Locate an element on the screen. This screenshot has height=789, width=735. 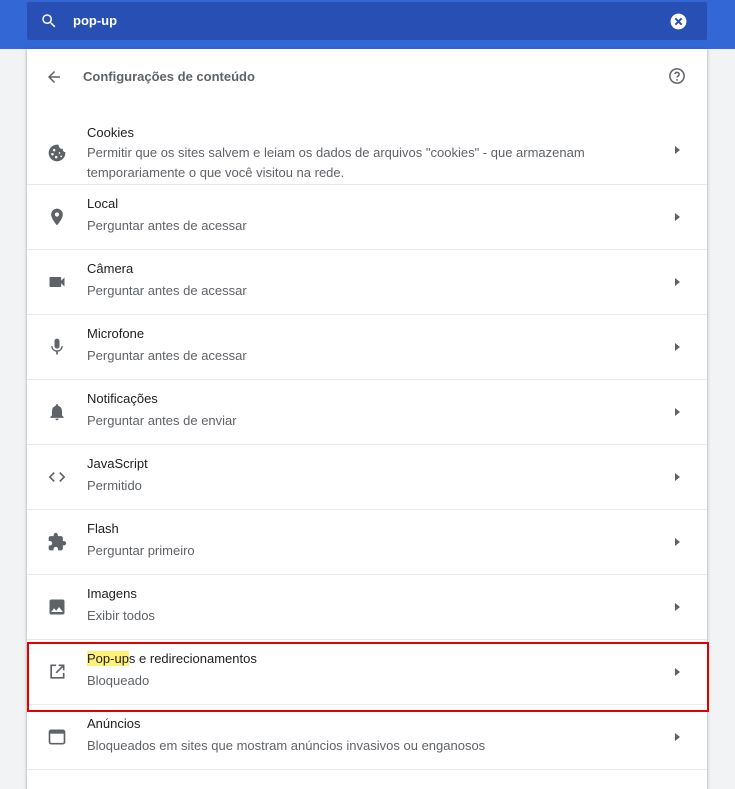
cookie-icon is located at coordinates (57, 153).